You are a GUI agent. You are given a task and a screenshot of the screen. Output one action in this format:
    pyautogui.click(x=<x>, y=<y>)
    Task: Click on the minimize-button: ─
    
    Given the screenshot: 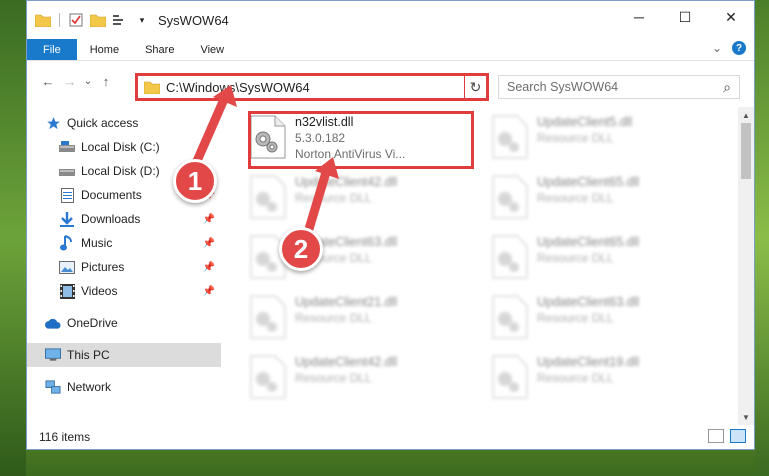 What is the action you would take?
    pyautogui.click(x=639, y=17)
    